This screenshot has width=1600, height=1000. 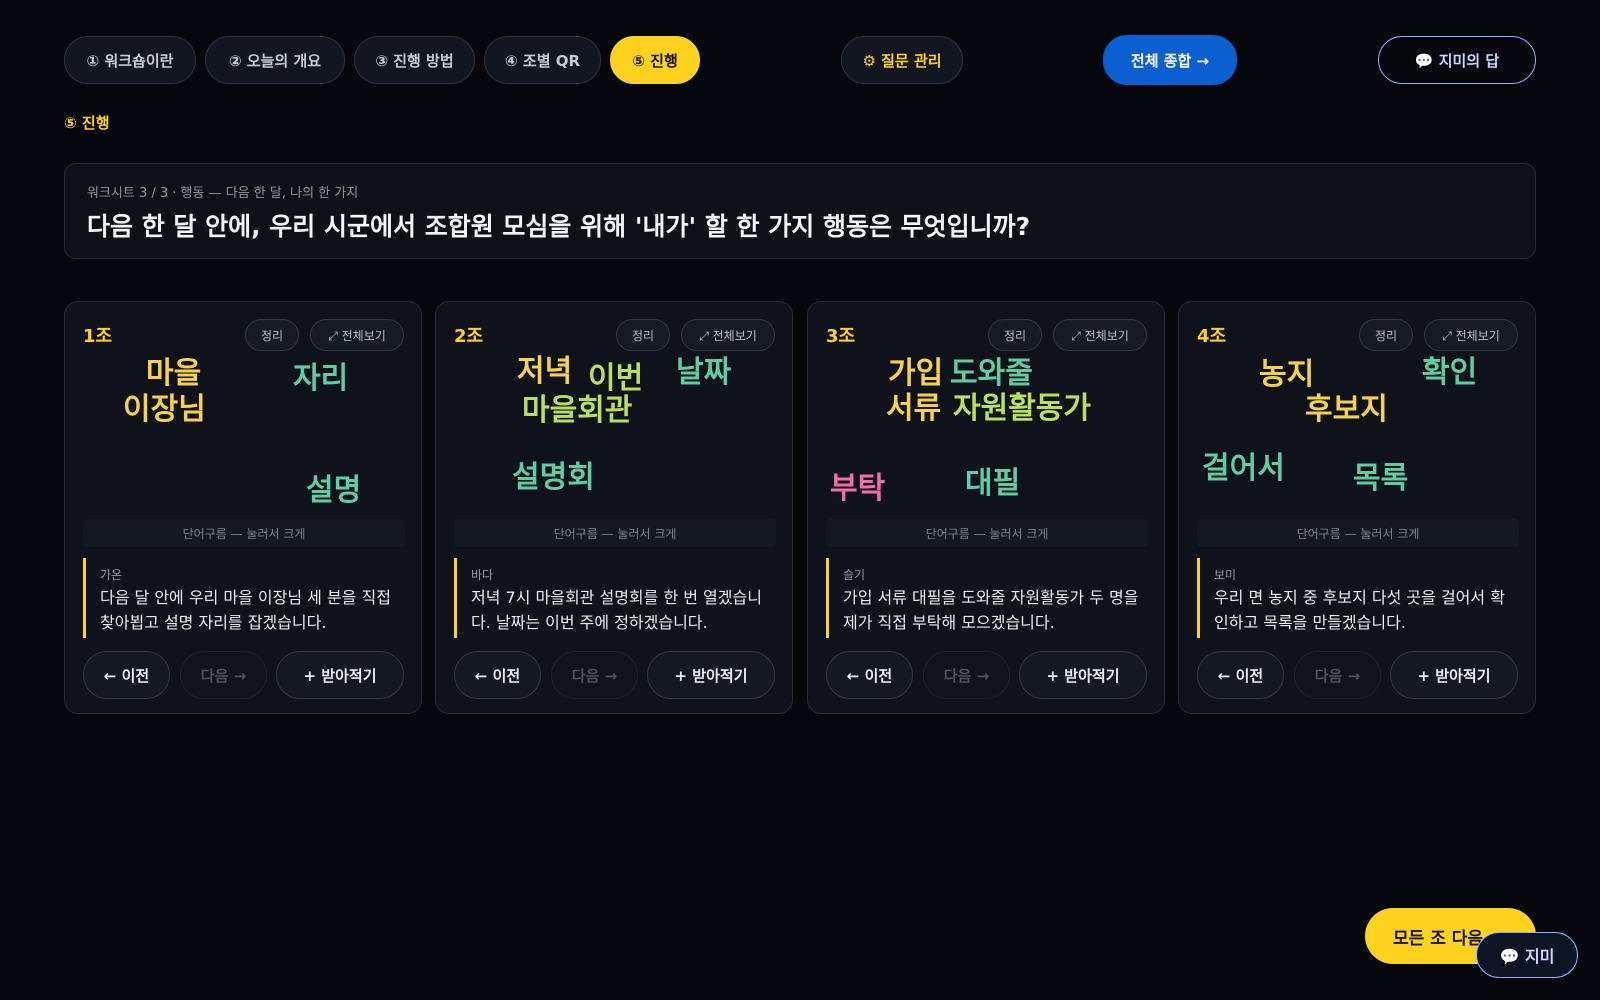 I want to click on answer-text: 우리 면 농지 중 후보지 다섯 곳을 걸어서 확인하고 목록을 만들겠습니다., so click(x=1359, y=610).